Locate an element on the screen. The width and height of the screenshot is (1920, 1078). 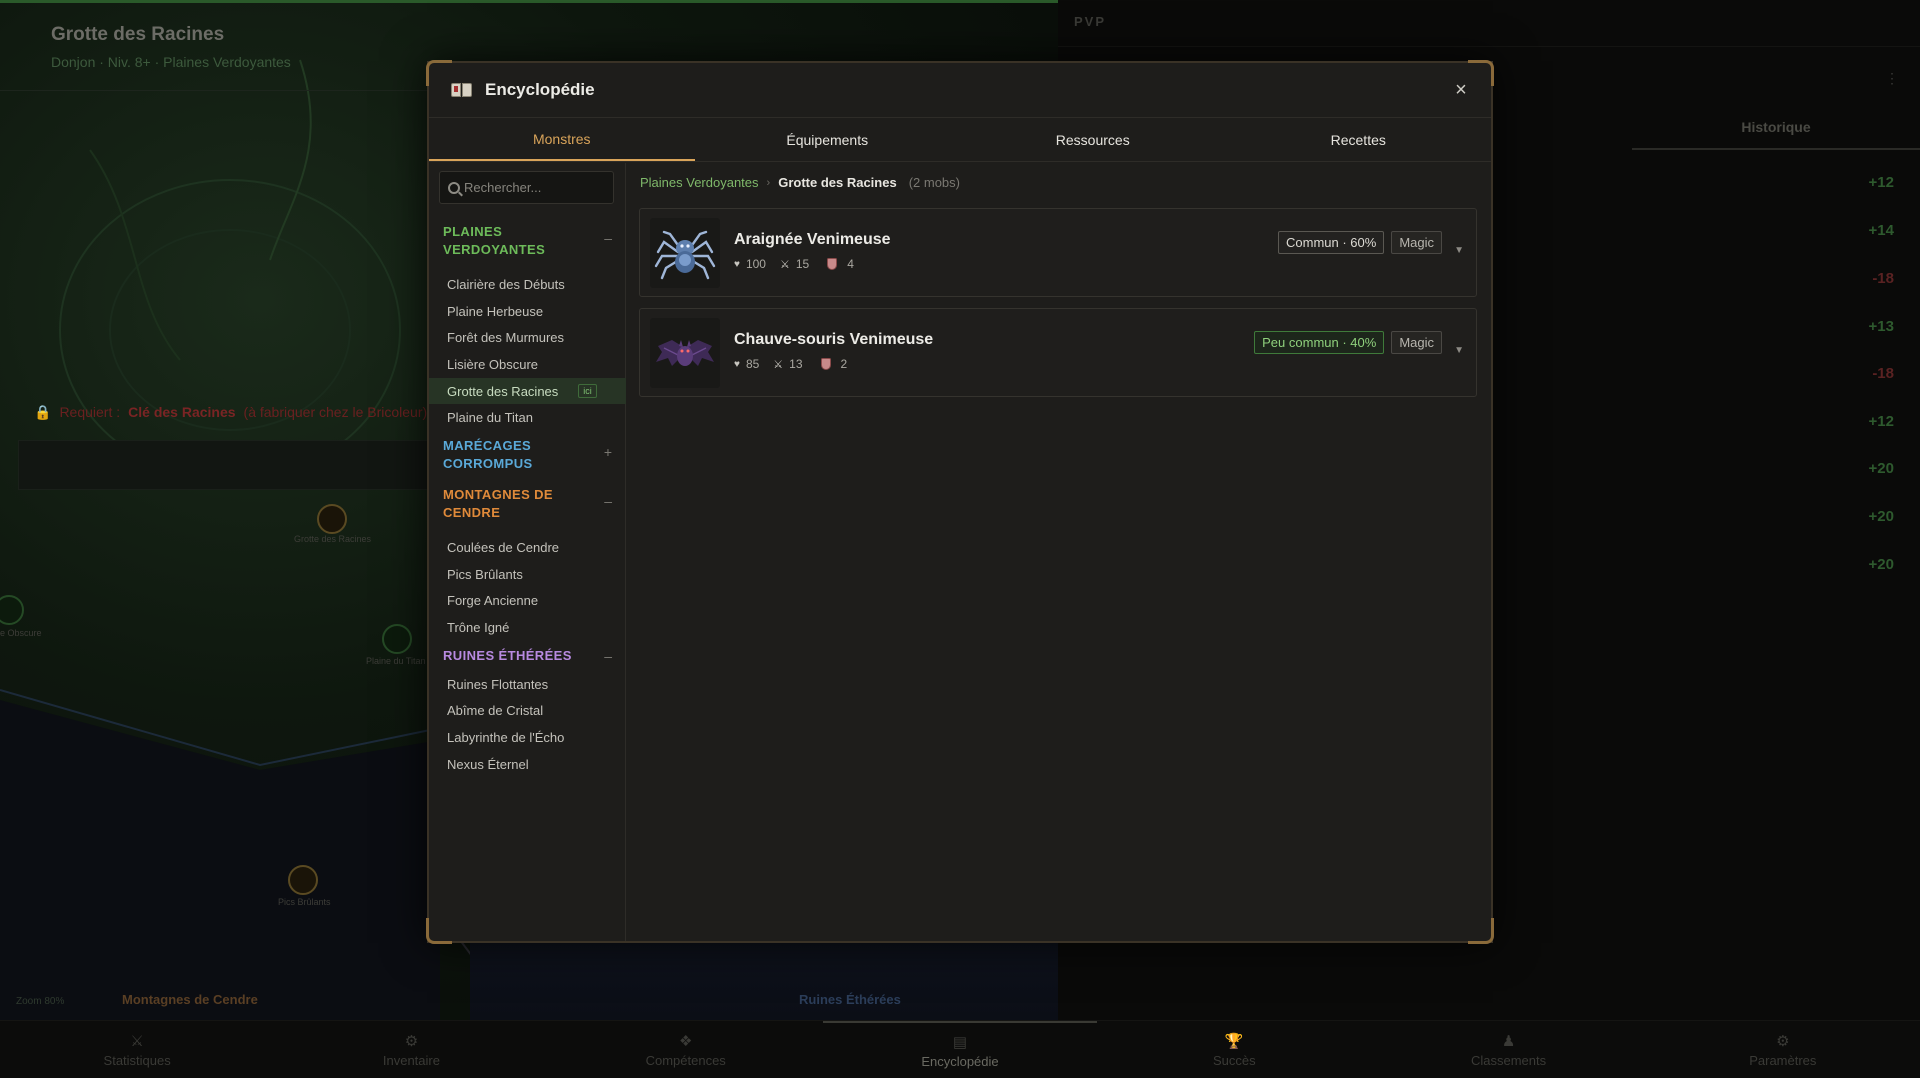
modal-header: Encyclopédie × is located at coordinates (960, 90).